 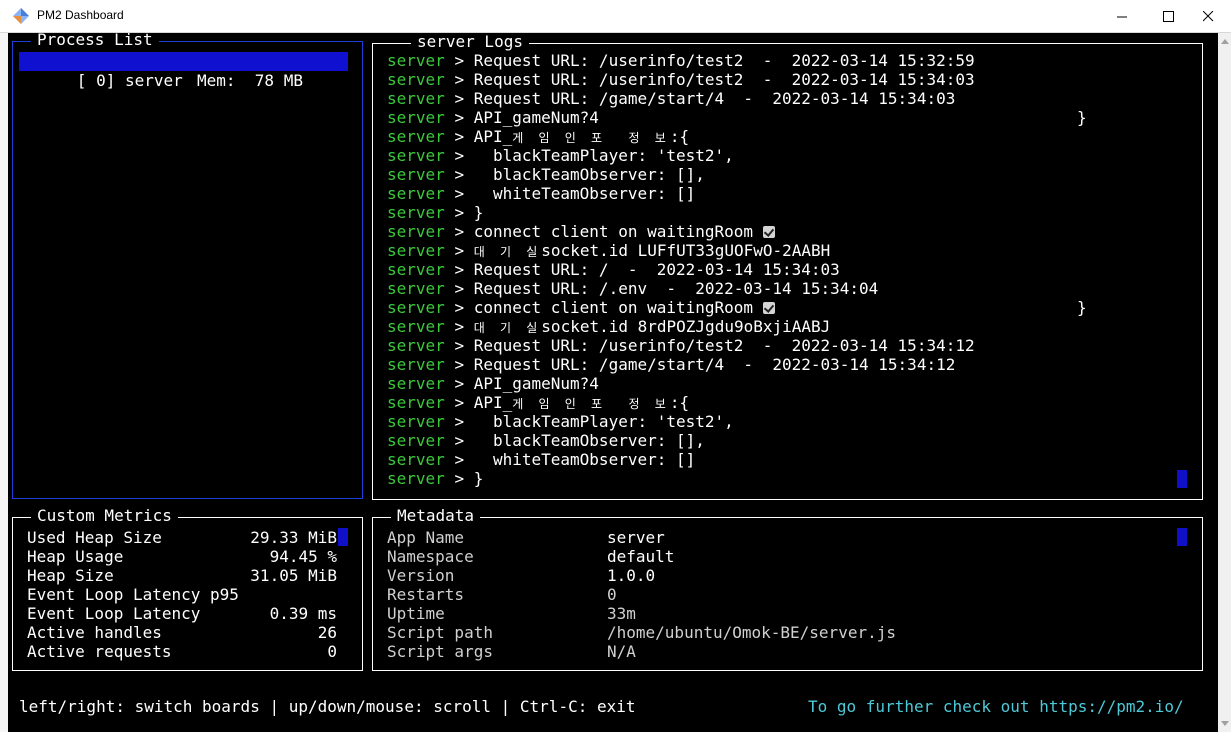 What do you see at coordinates (303, 613) in the screenshot?
I see `metric-value: 0.39 ms` at bounding box center [303, 613].